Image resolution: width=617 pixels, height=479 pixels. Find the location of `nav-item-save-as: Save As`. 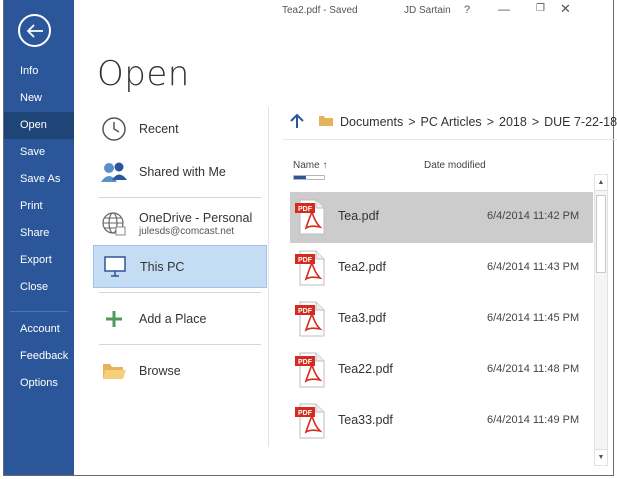

nav-item-save-as: Save As is located at coordinates (39, 179).